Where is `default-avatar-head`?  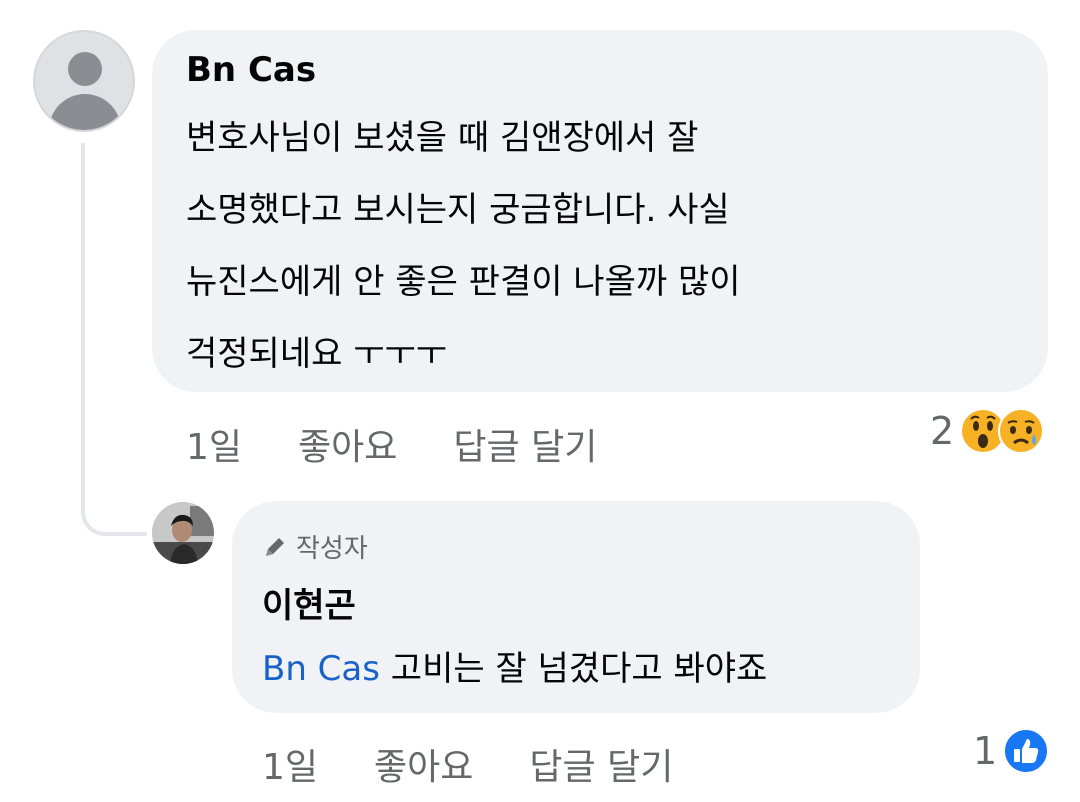 default-avatar-head is located at coordinates (85, 69).